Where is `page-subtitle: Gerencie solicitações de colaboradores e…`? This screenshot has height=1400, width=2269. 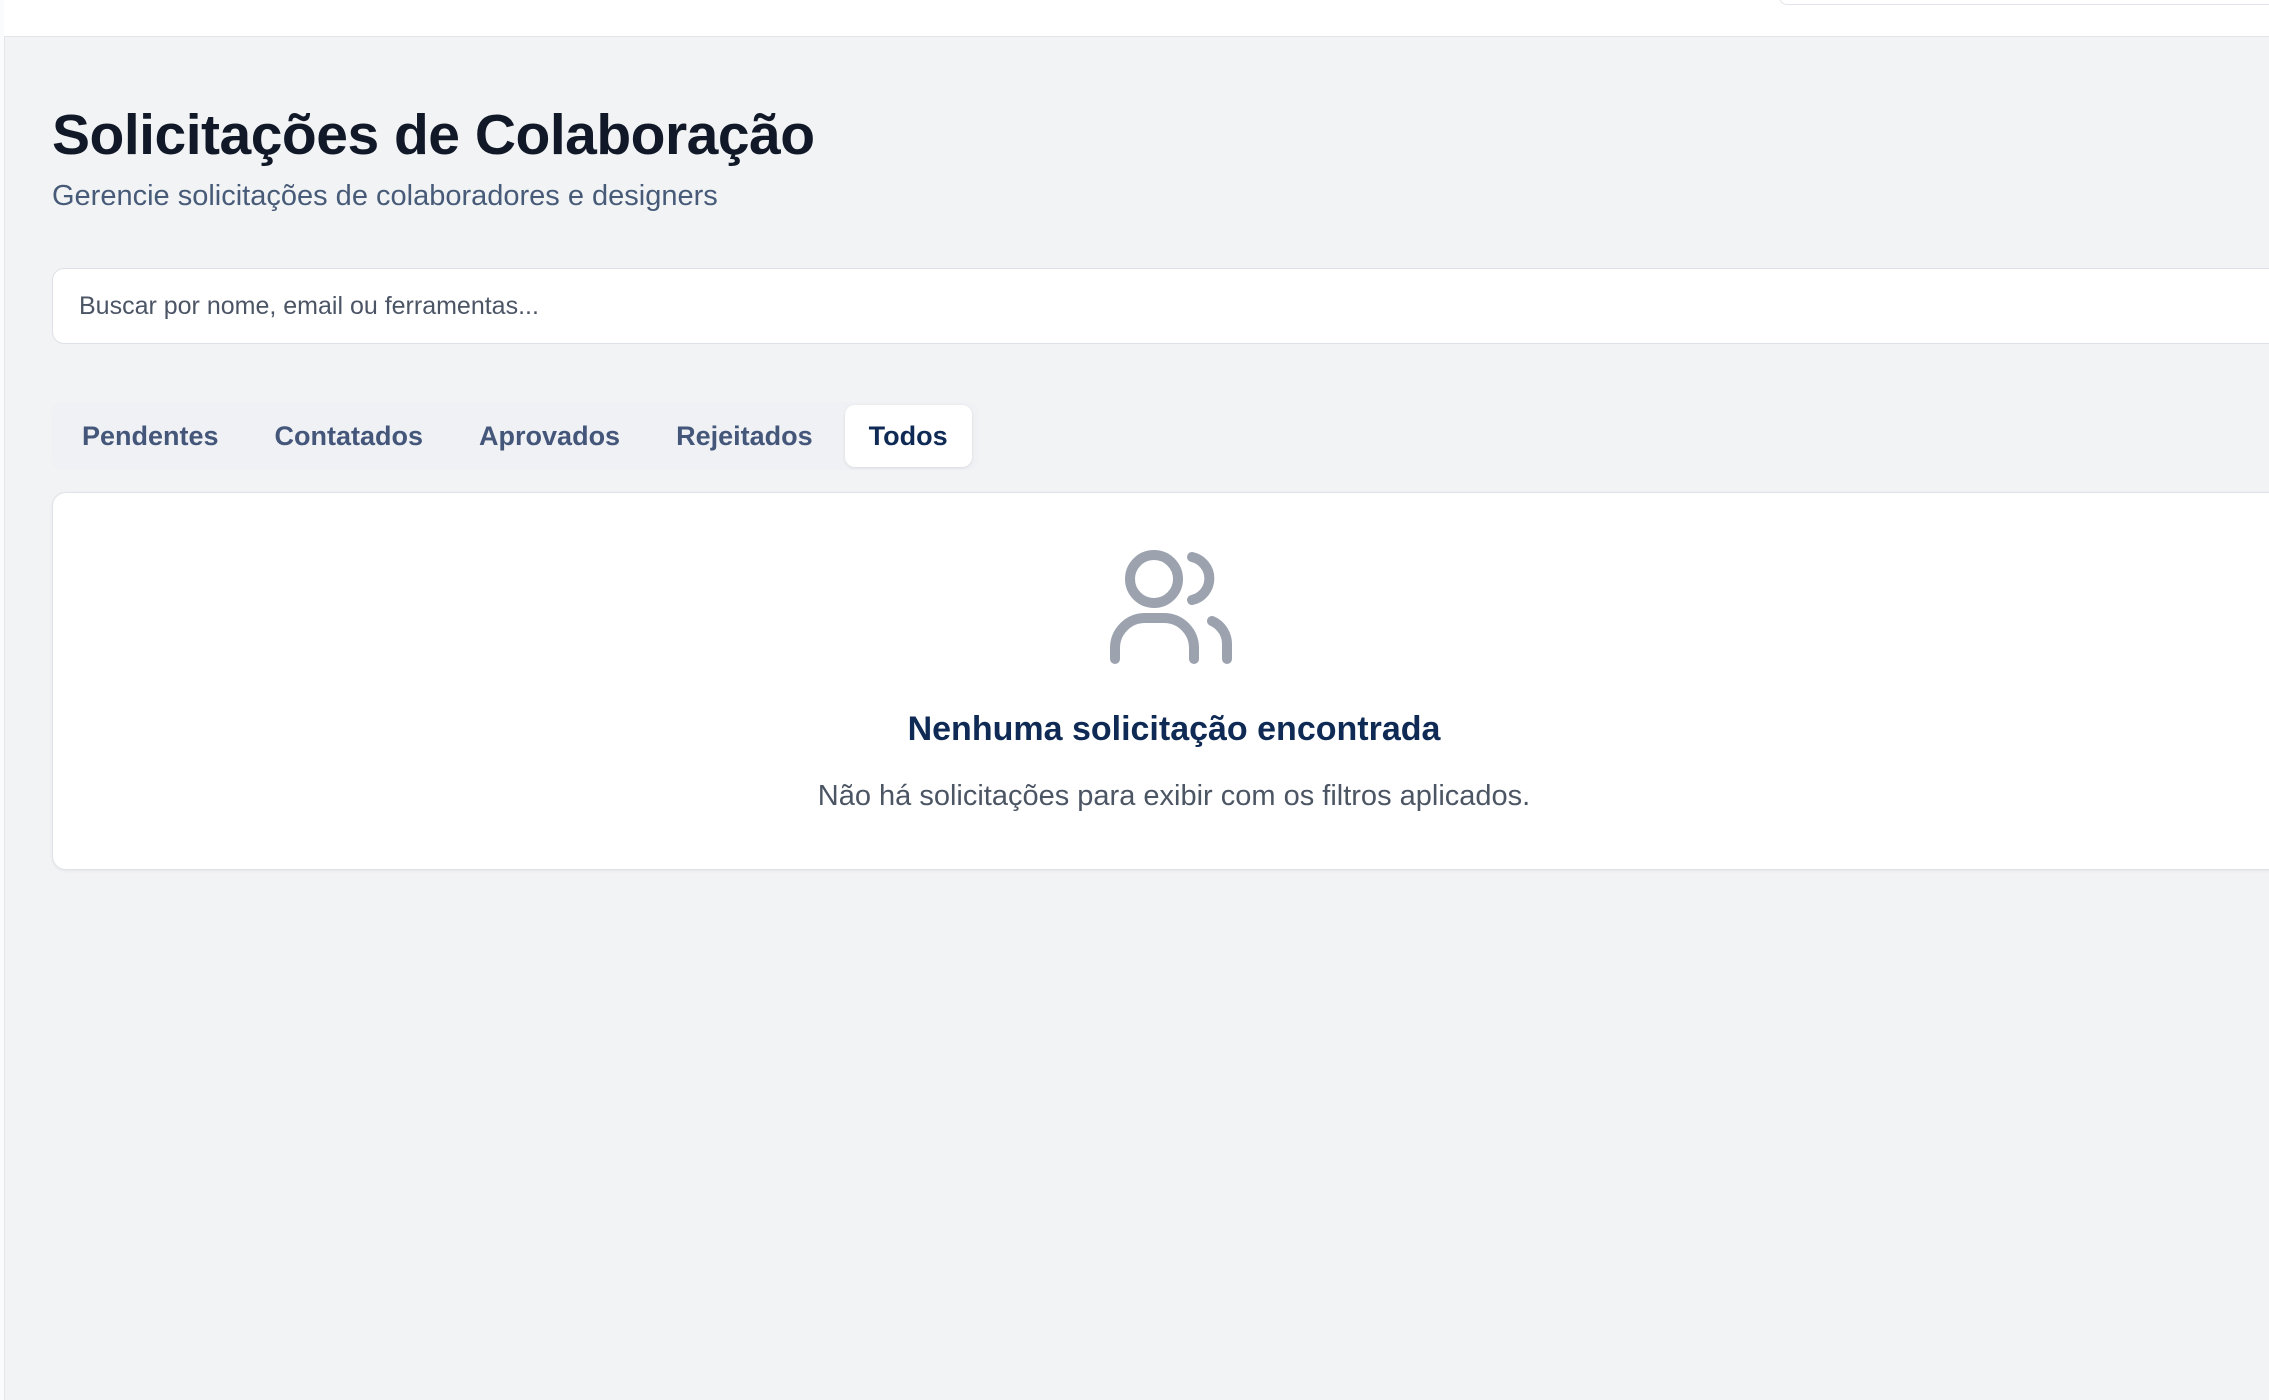
page-subtitle: Gerencie solicitações de colaboradores e… is located at coordinates (385, 196).